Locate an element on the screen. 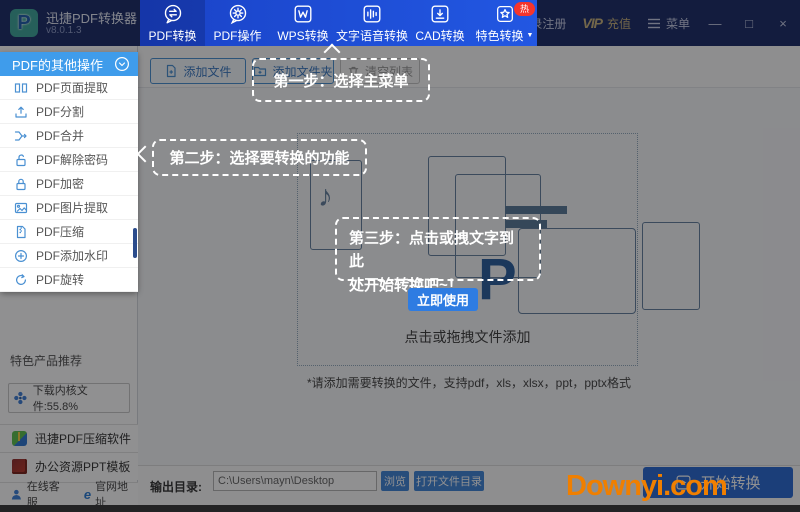  cad-convert-icon is located at coordinates (440, 13).